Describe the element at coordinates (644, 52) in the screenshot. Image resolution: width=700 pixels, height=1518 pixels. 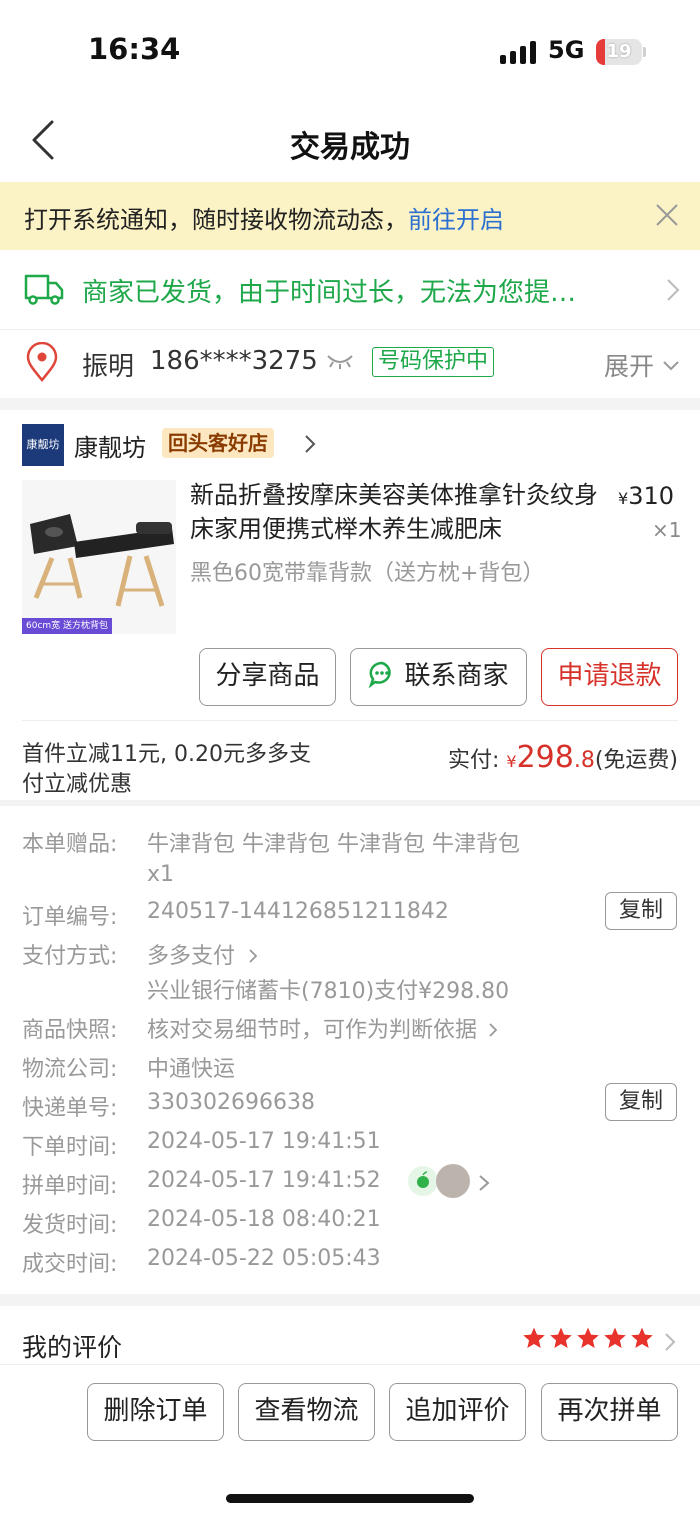
I see `battery-tip` at that location.